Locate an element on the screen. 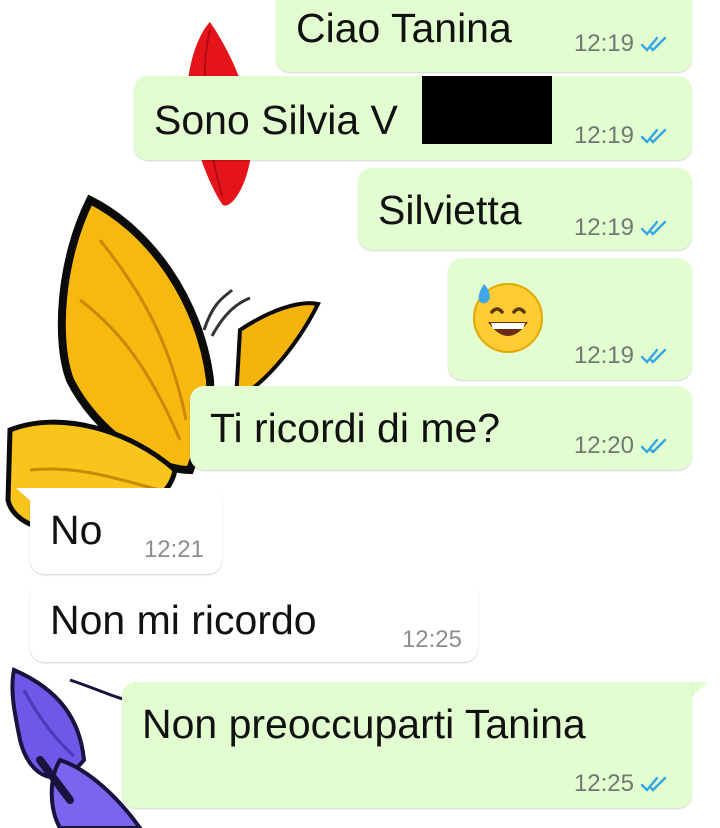 The height and width of the screenshot is (828, 720). bubble-tail is located at coordinates (26, 497).